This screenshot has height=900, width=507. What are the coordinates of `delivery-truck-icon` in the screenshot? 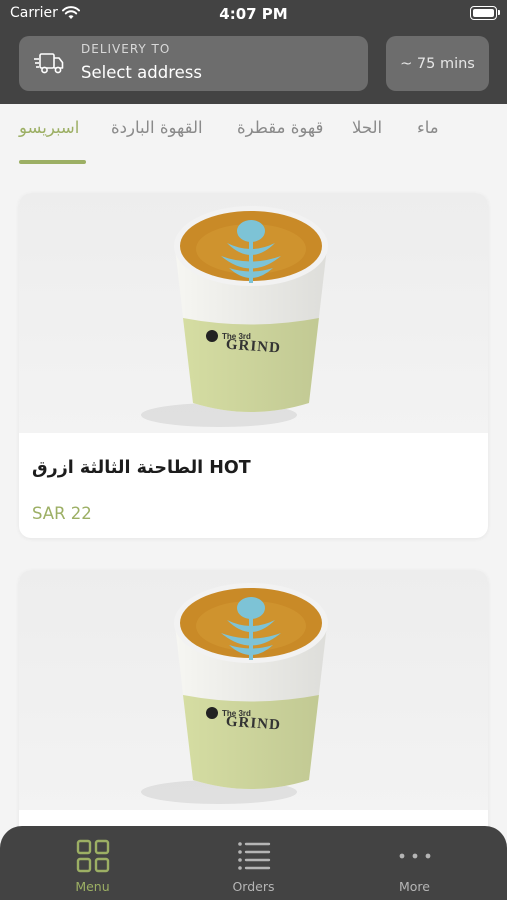 It's located at (49, 65).